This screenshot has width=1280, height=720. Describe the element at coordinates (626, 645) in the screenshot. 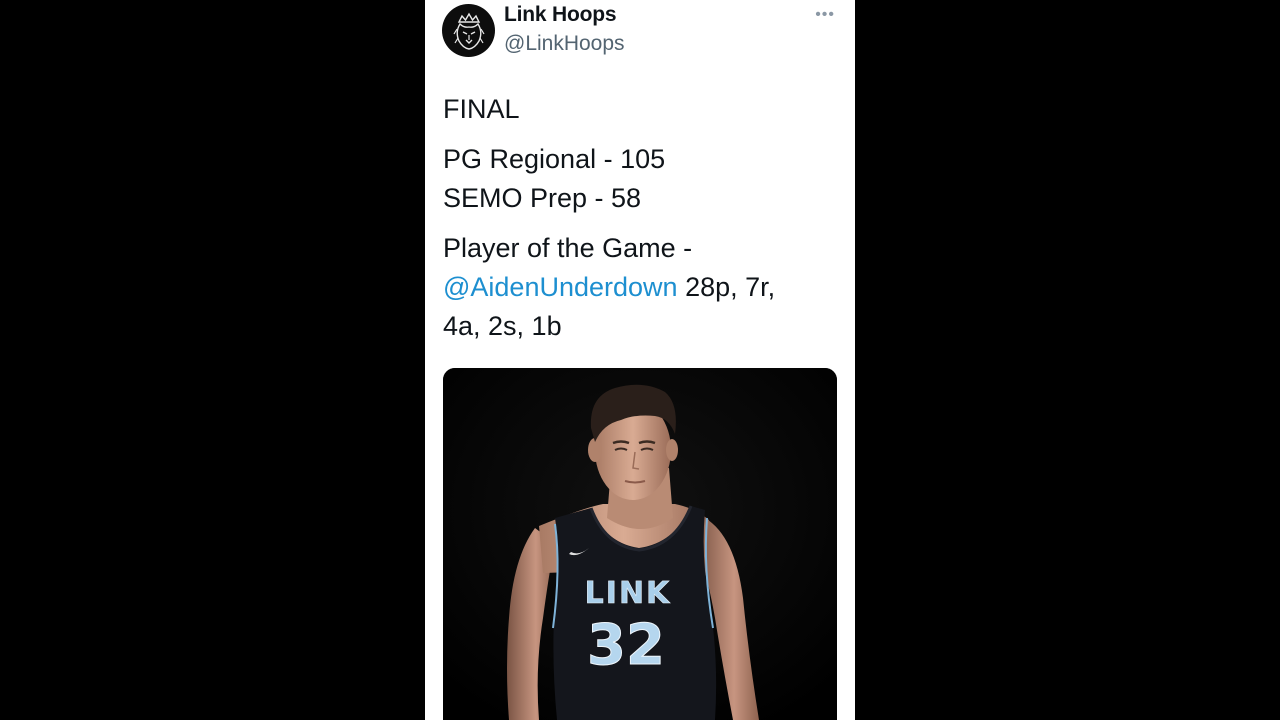

I see `jersey-number: 32` at that location.